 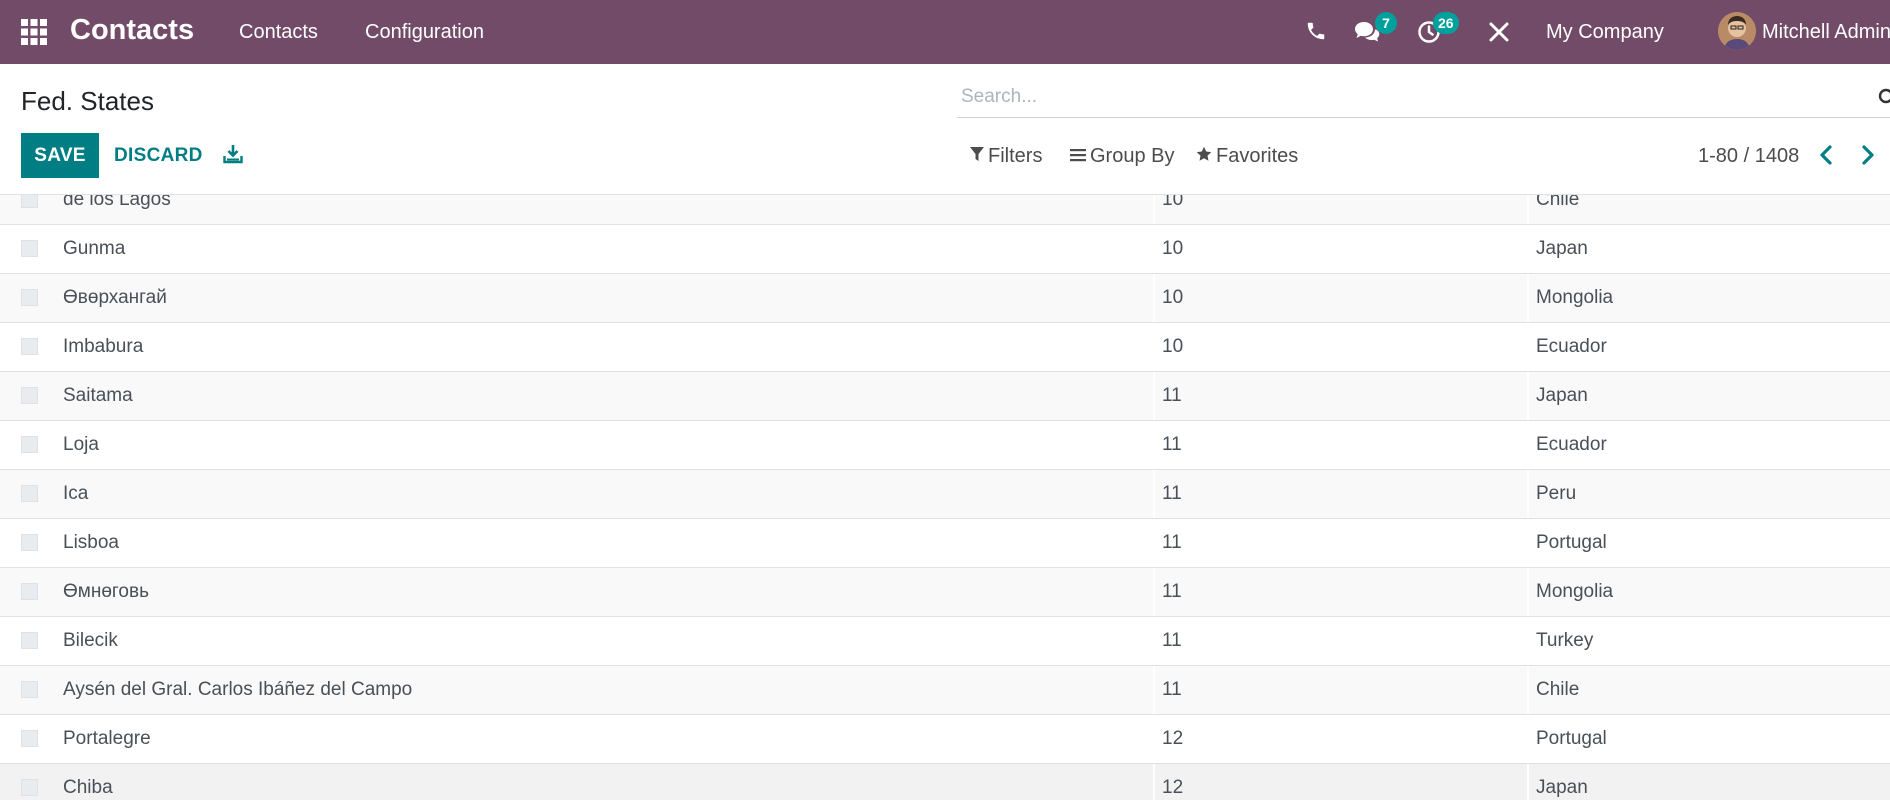 I want to click on filter-icon, so click(x=977, y=156).